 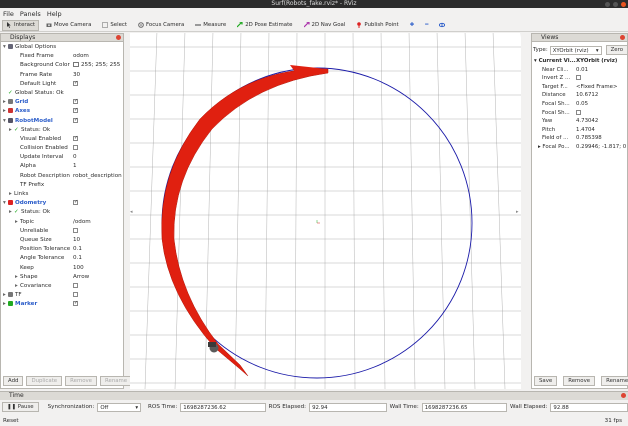 What do you see at coordinates (589, 407) in the screenshot?
I see `wall-elapsed-field: 92.88` at bounding box center [589, 407].